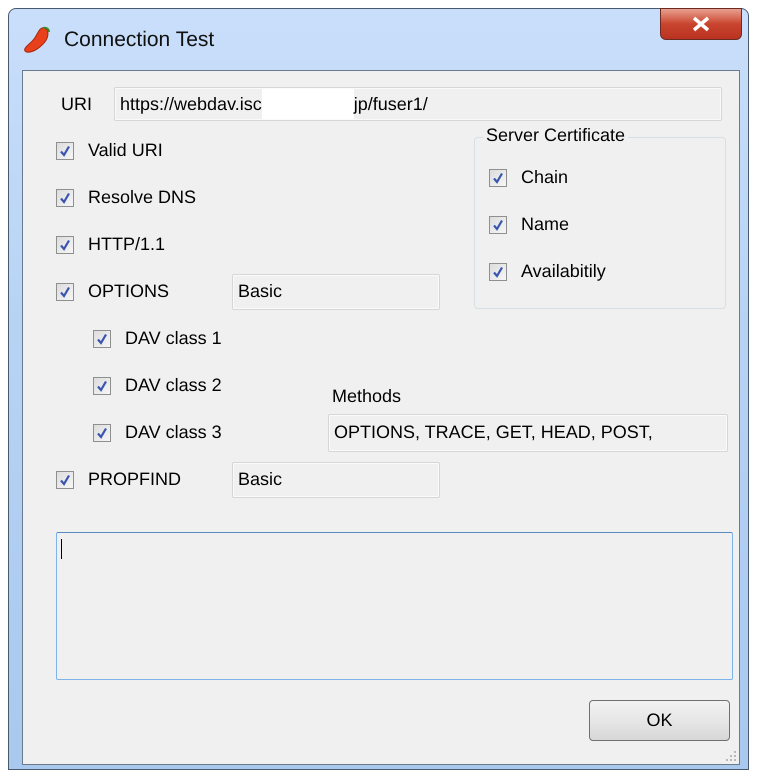 The width and height of the screenshot is (757, 774). What do you see at coordinates (142, 197) in the screenshot?
I see `checkbox-label: Resolve DNS` at bounding box center [142, 197].